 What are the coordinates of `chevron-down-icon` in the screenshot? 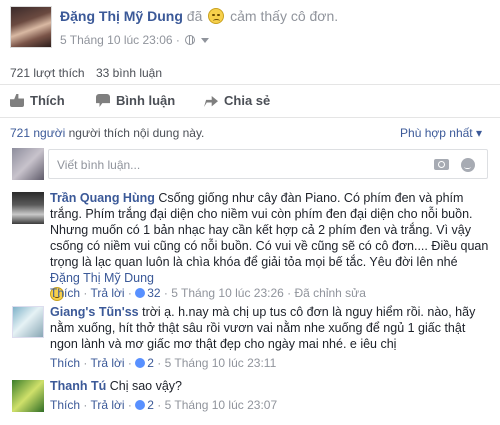 It's located at (204, 40).